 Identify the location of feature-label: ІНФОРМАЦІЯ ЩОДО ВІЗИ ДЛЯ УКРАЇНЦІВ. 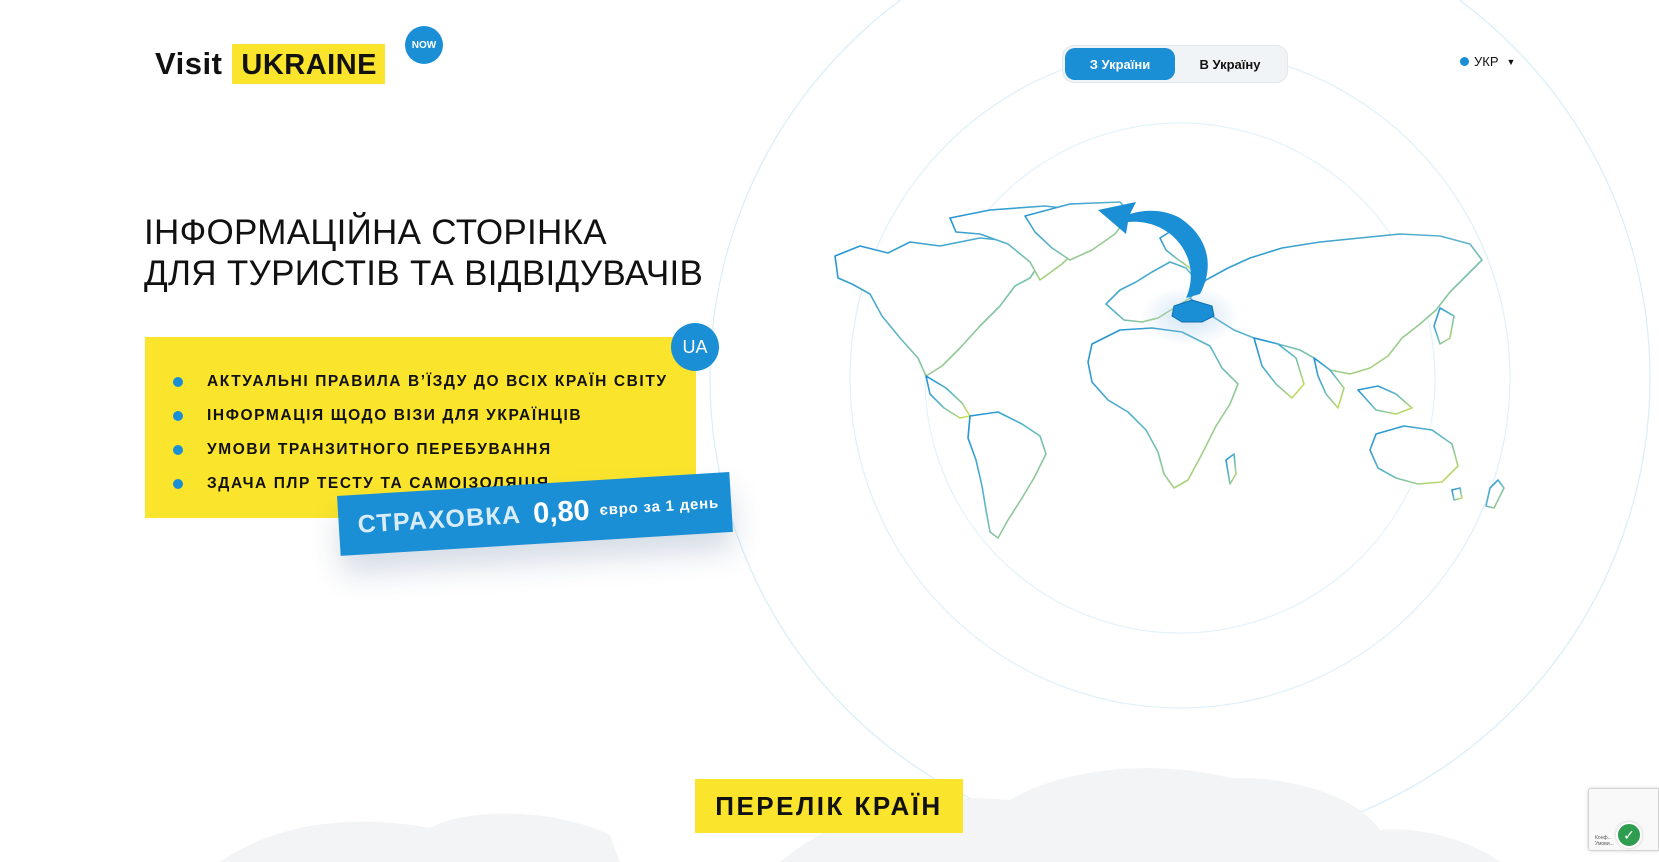
(395, 415).